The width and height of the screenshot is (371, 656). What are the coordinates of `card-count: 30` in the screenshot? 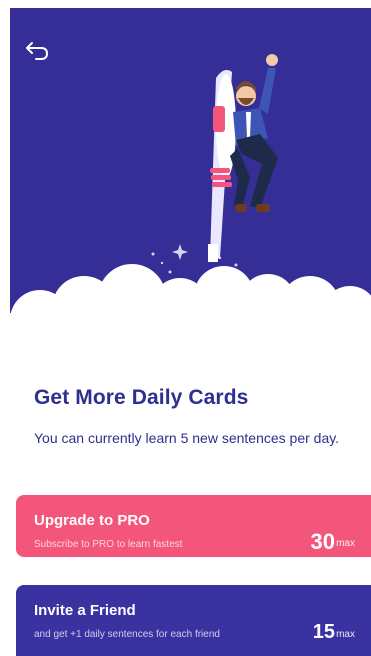 It's located at (322, 541).